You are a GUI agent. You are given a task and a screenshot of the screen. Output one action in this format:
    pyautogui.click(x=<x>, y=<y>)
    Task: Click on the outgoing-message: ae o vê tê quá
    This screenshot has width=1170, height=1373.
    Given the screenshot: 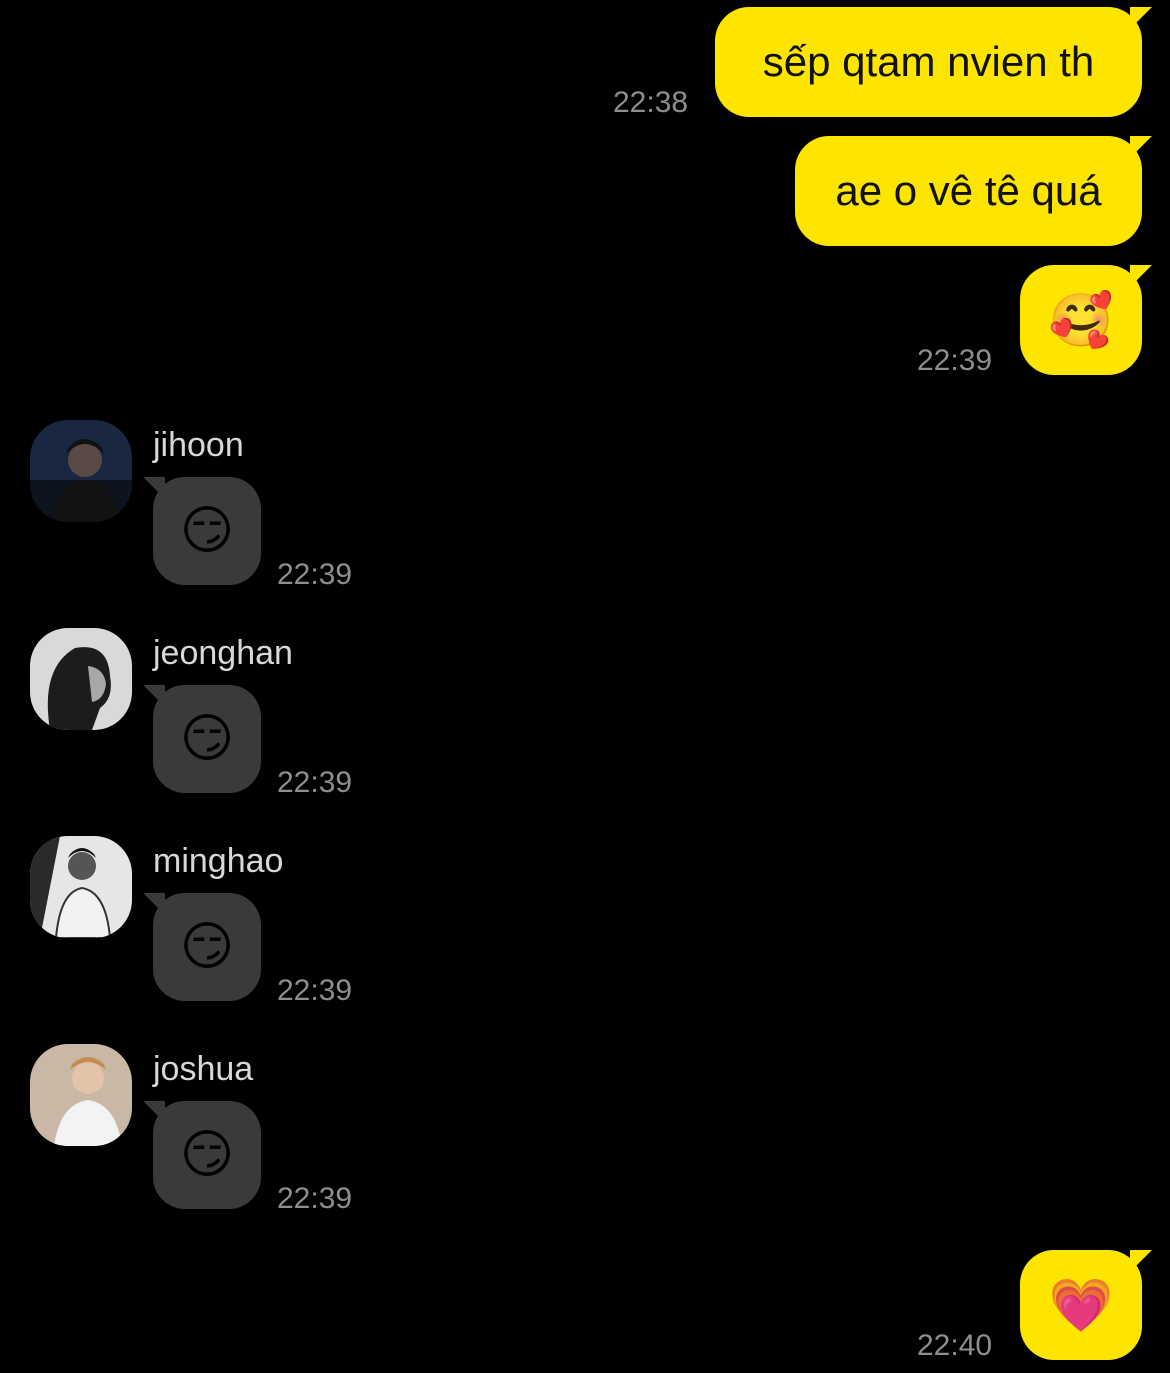 What is the action you would take?
    pyautogui.click(x=973, y=191)
    